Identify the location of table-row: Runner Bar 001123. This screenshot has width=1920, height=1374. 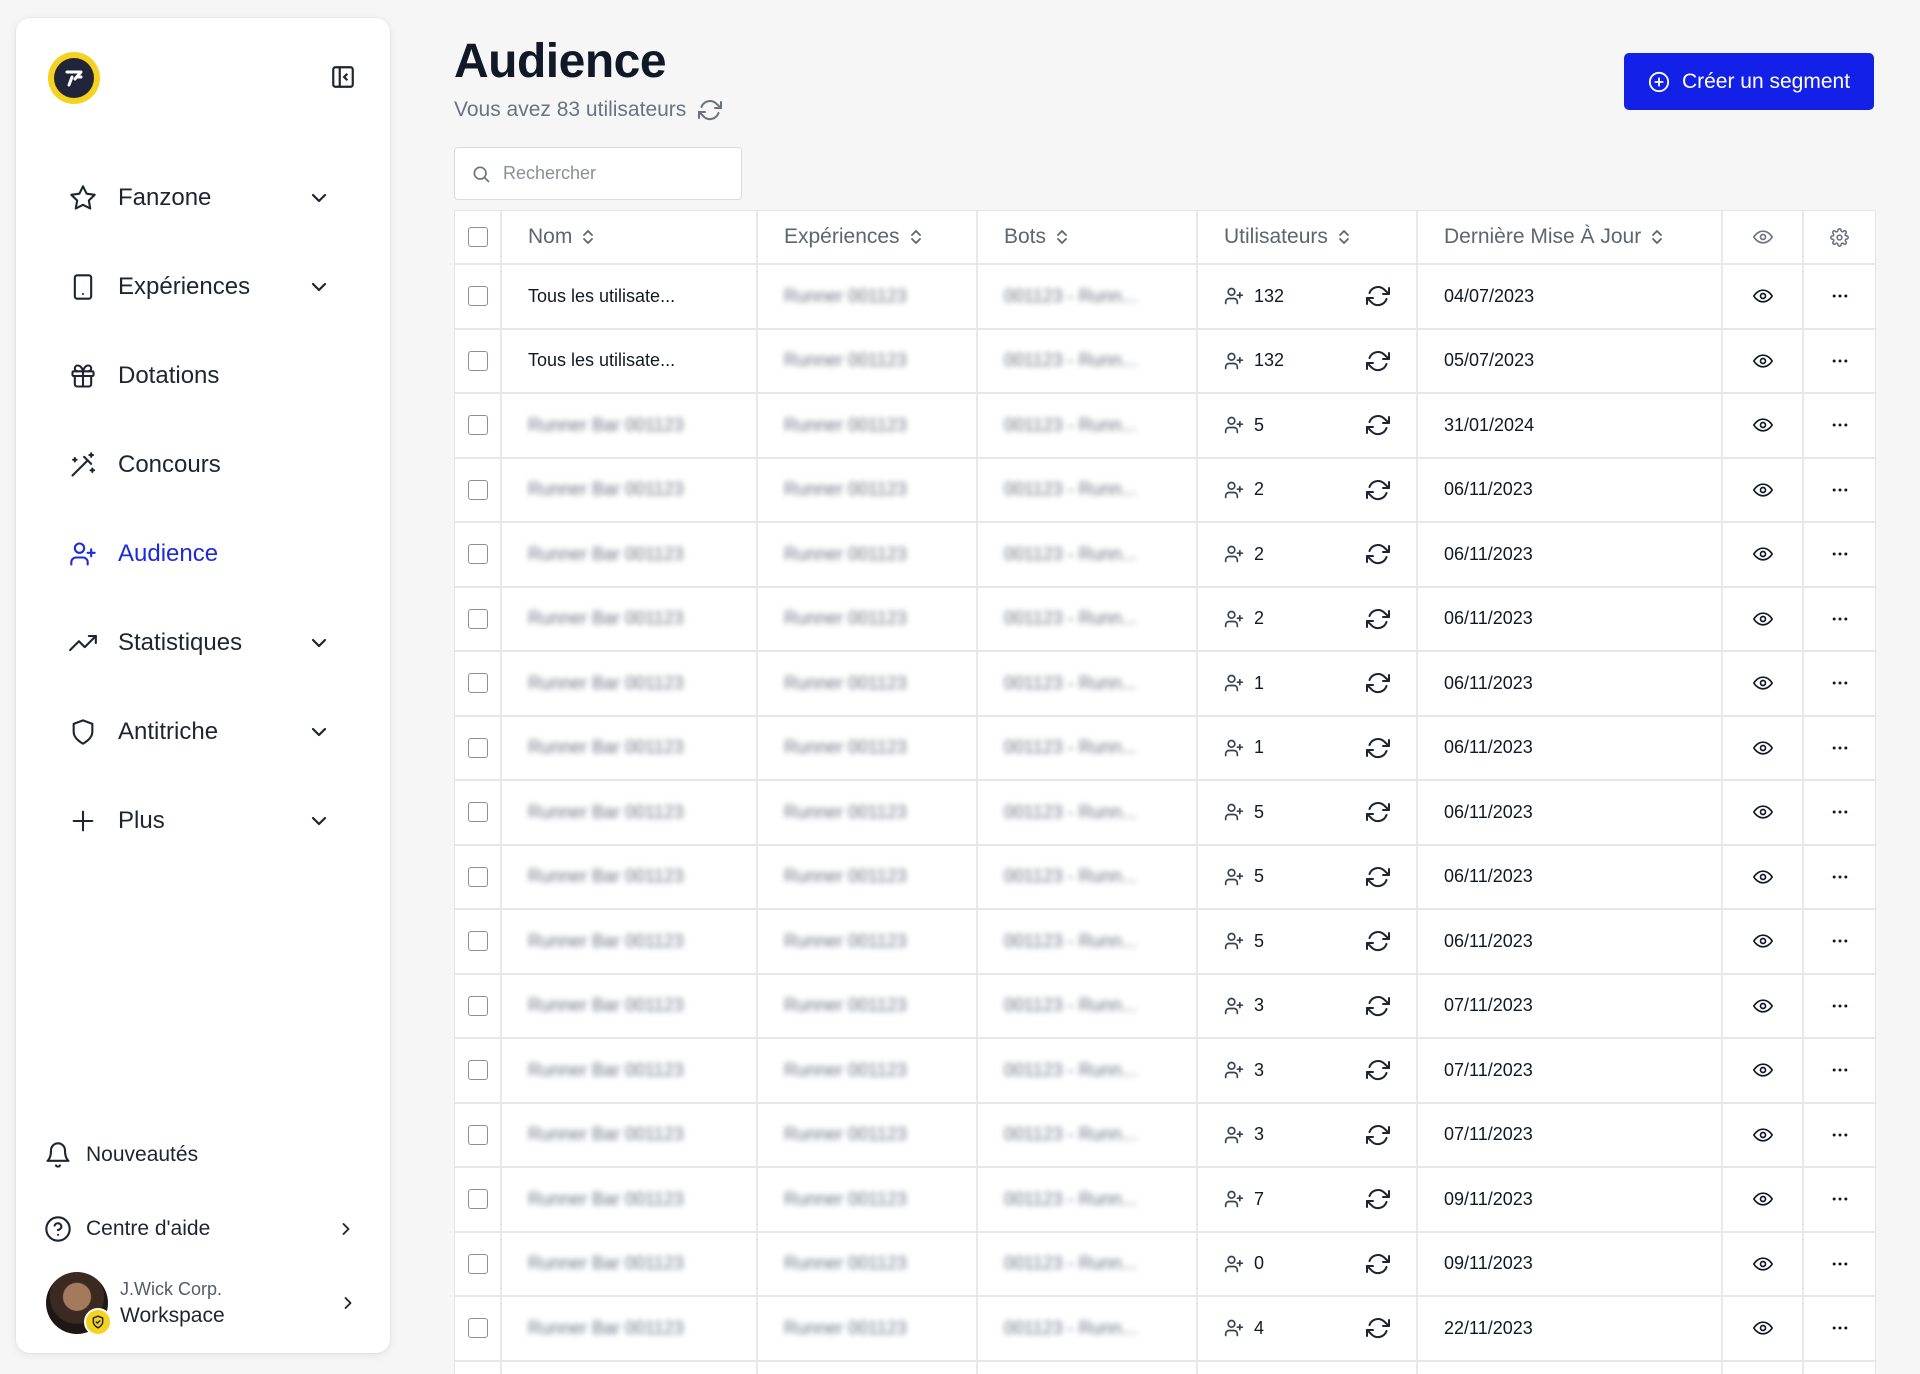
(1165, 1368).